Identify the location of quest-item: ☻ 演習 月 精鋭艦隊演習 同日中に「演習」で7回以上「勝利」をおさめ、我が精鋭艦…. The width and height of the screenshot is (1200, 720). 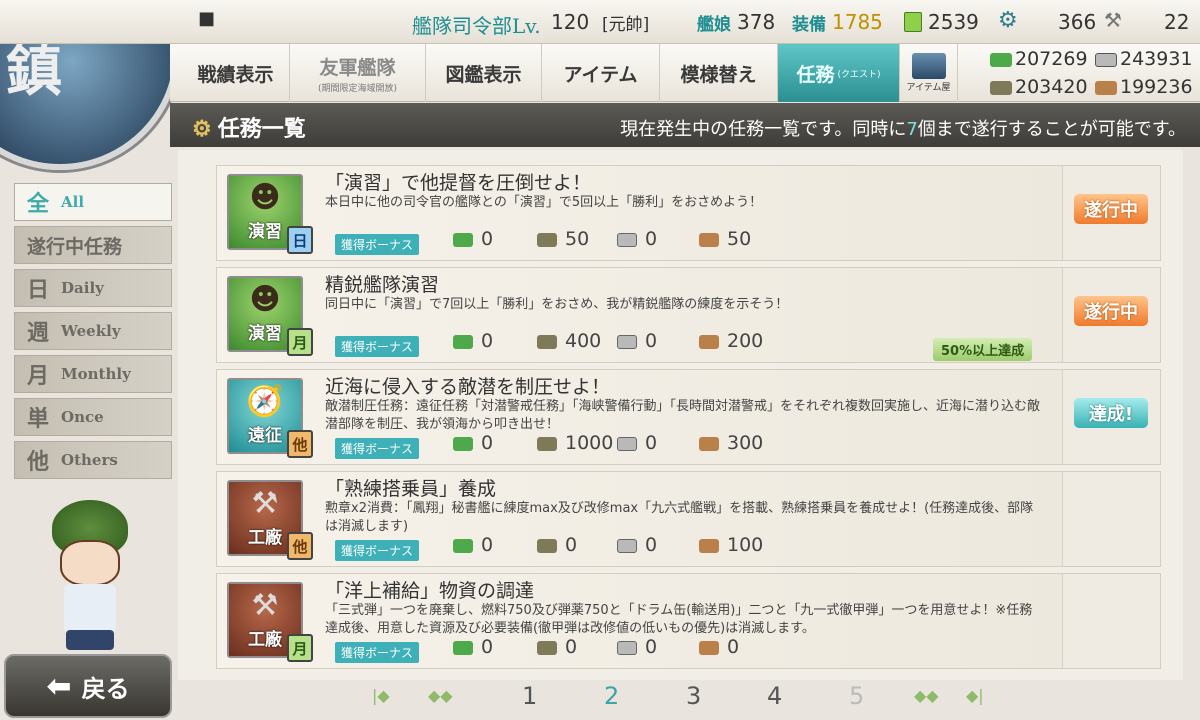
(688, 315).